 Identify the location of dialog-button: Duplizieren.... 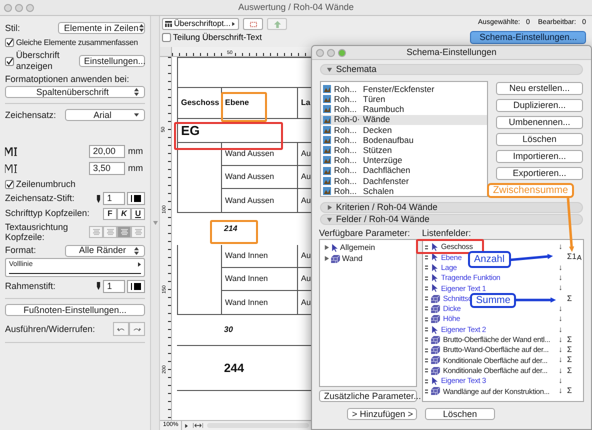
(539, 105).